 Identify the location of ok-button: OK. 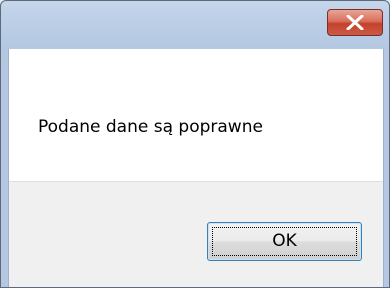
(284, 241).